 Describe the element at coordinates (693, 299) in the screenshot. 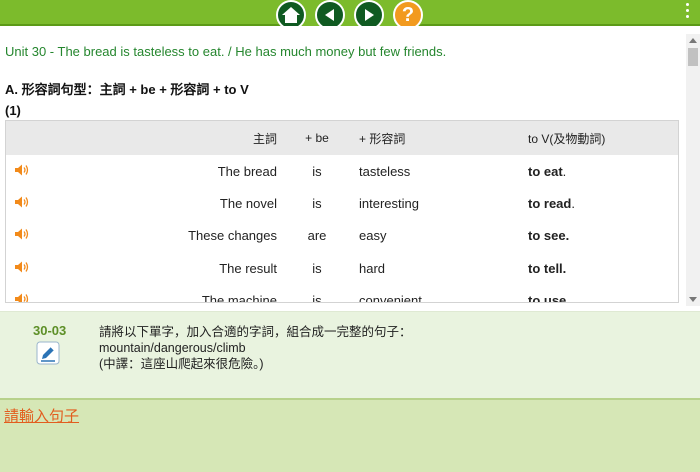

I see `scroll-down-arrow-icon` at that location.